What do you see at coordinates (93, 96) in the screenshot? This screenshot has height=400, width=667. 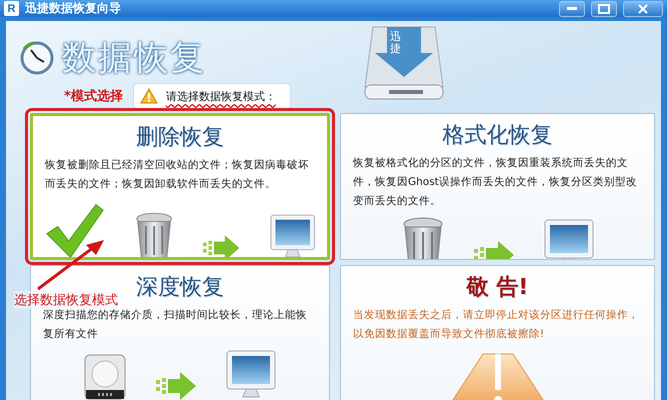 I see `mode-selection-label: *模式选择` at bounding box center [93, 96].